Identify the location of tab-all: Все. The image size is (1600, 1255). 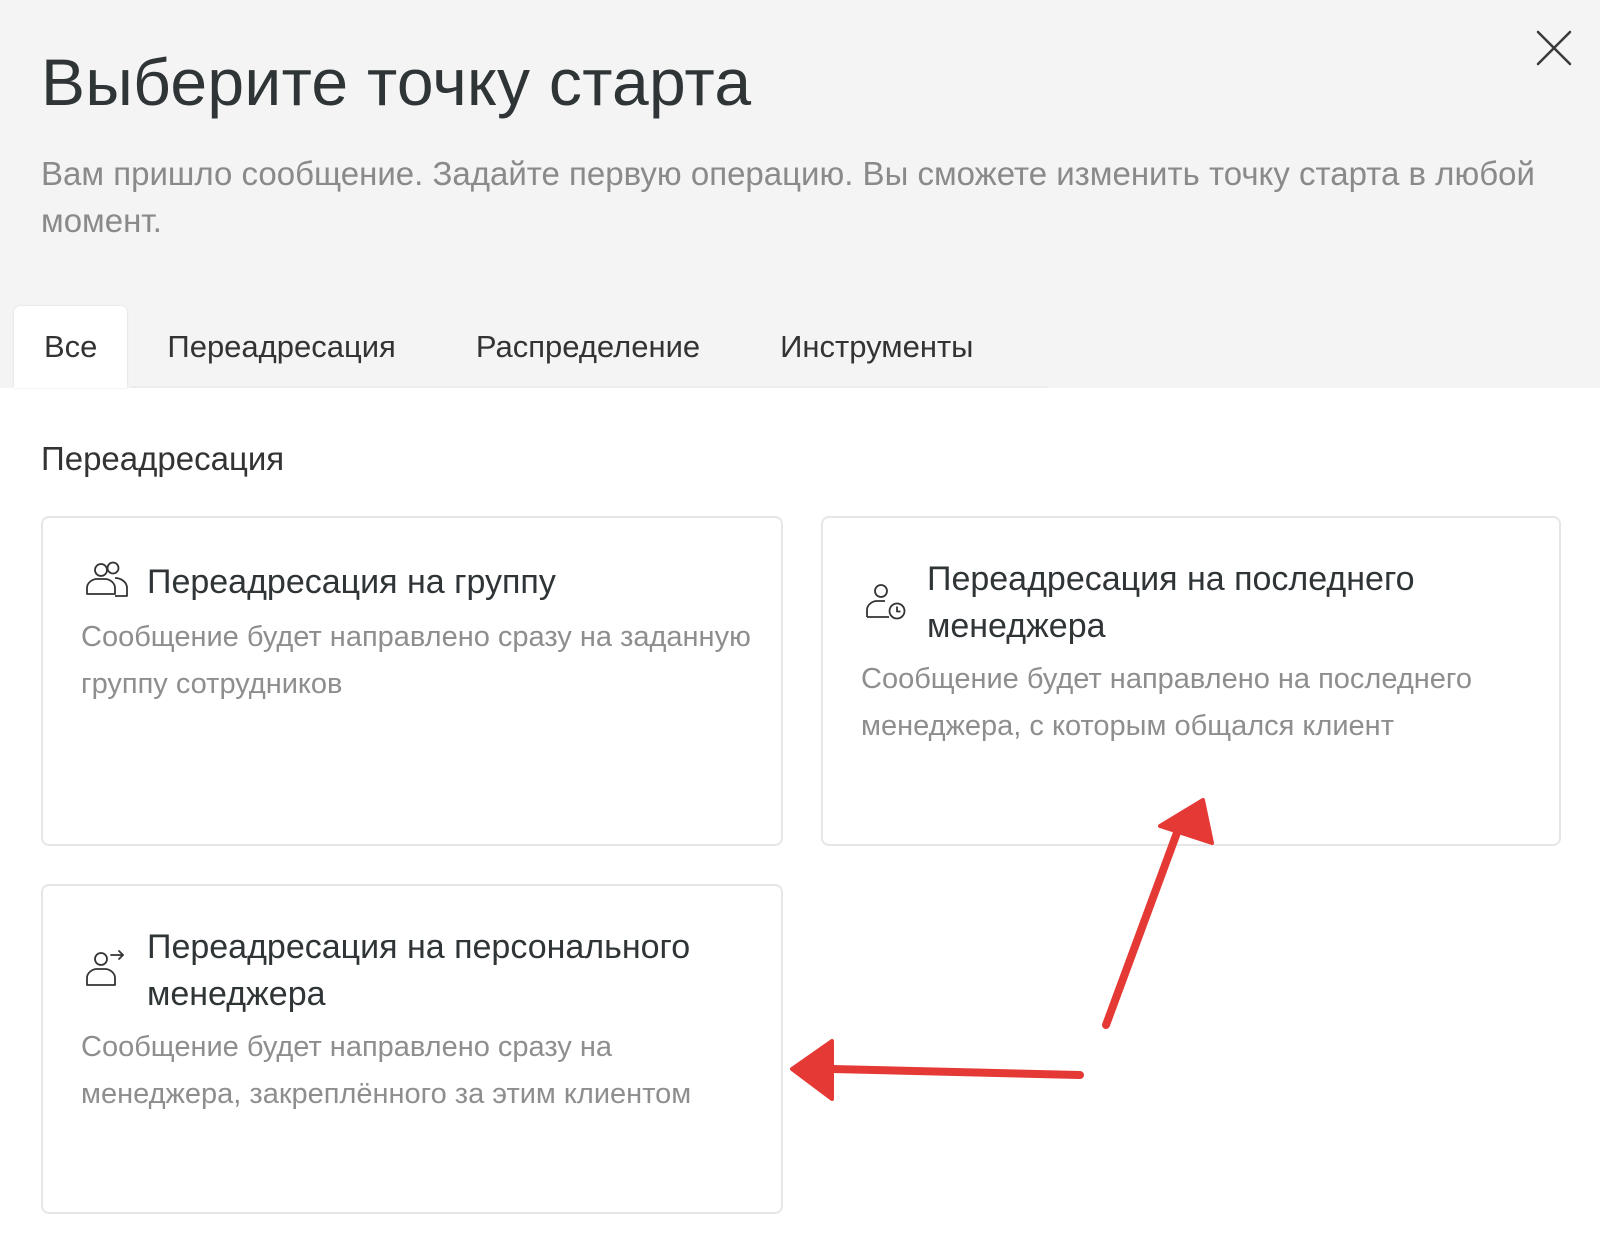
(71, 347).